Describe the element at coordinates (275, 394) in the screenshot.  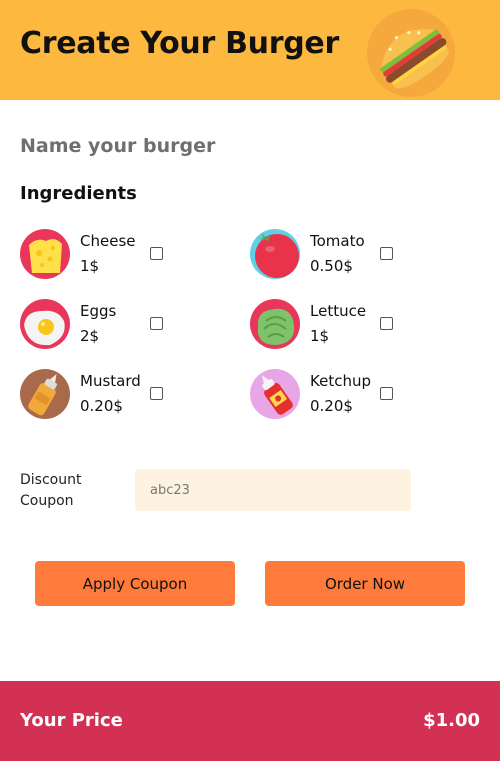
I see `ketchup-icon` at that location.